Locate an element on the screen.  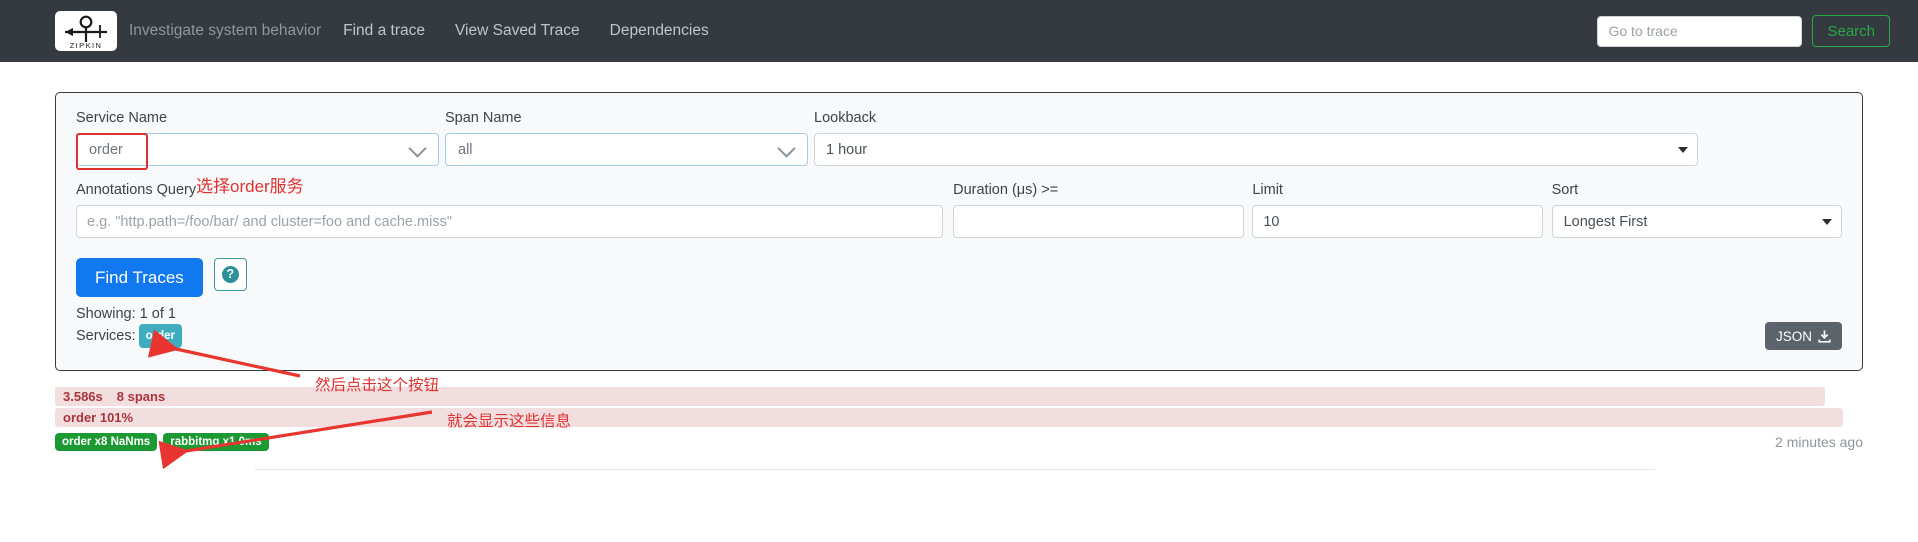
help-button: ? is located at coordinates (230, 274).